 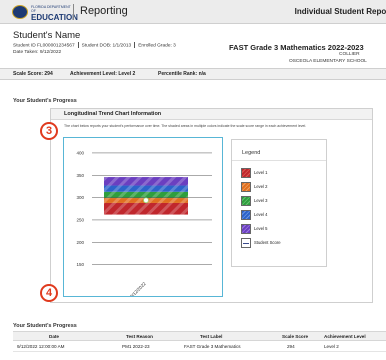 I want to click on legend-title: Legend, so click(x=251, y=153).